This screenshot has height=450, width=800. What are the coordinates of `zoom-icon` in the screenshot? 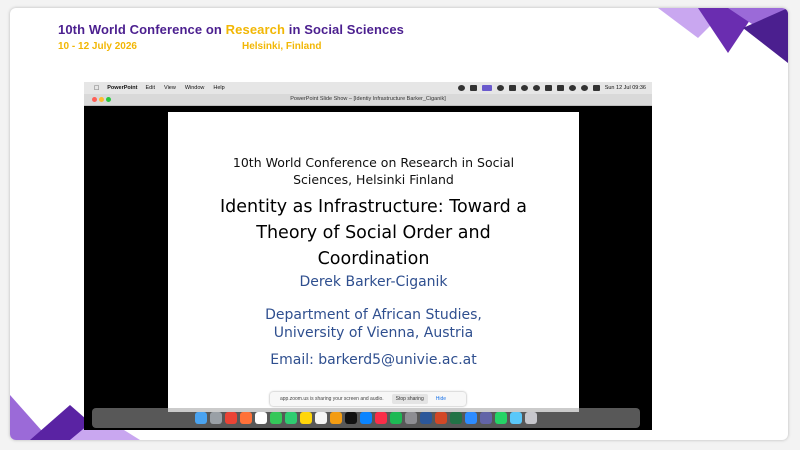 It's located at (471, 418).